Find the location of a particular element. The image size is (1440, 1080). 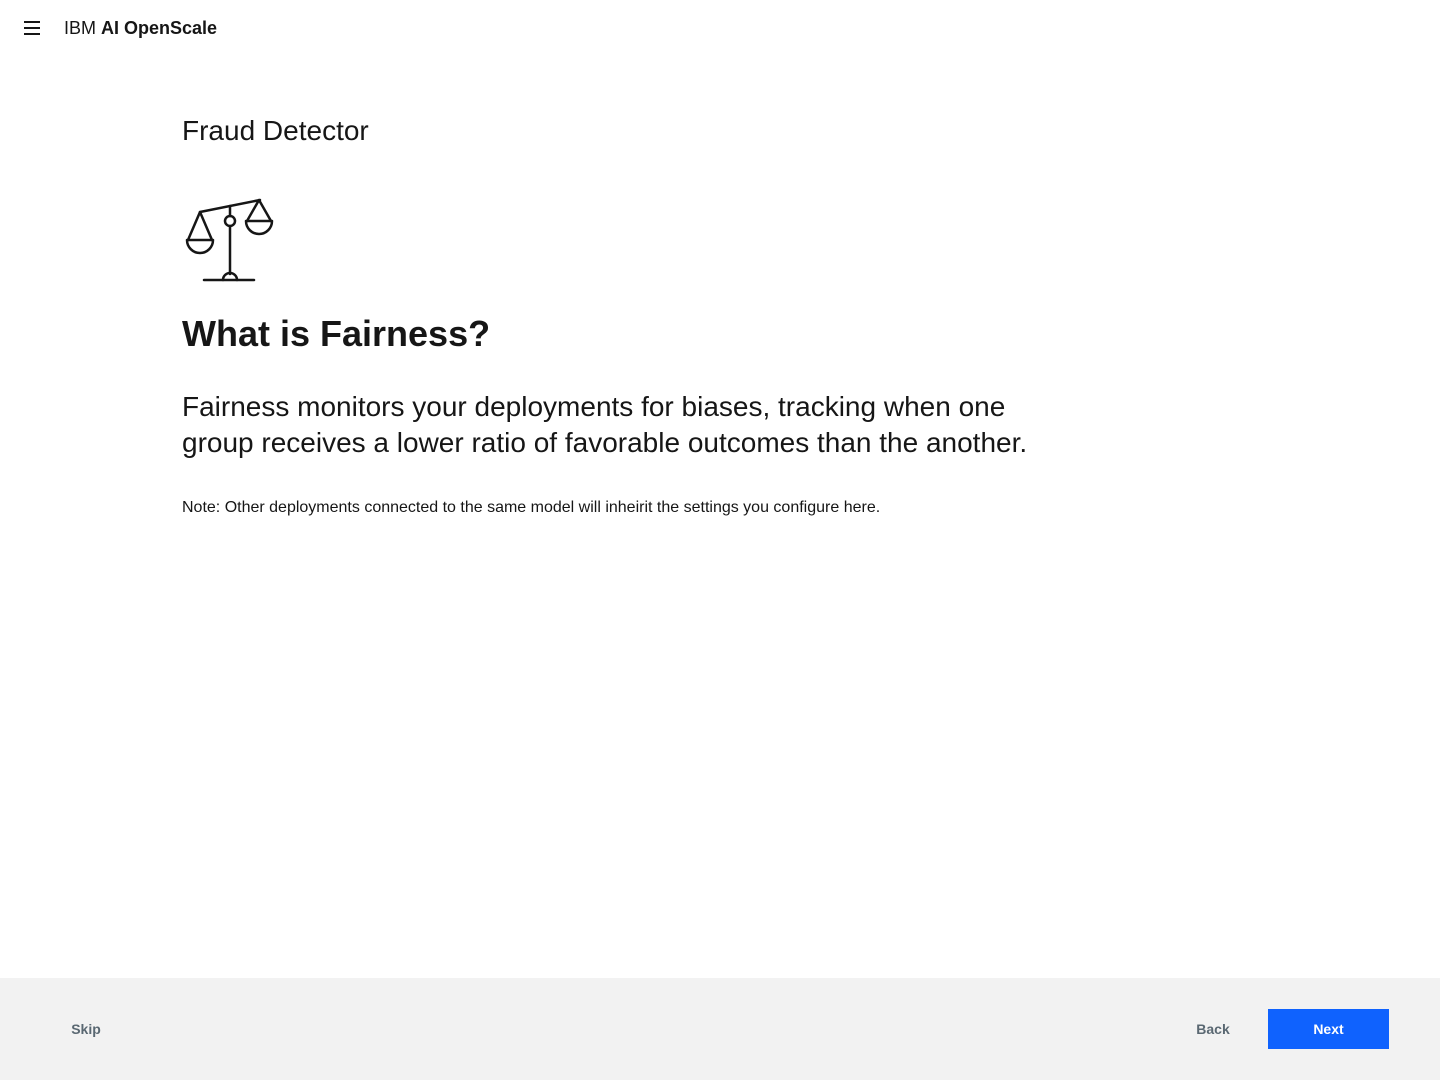

page-title: What is Fairness? is located at coordinates (336, 333).